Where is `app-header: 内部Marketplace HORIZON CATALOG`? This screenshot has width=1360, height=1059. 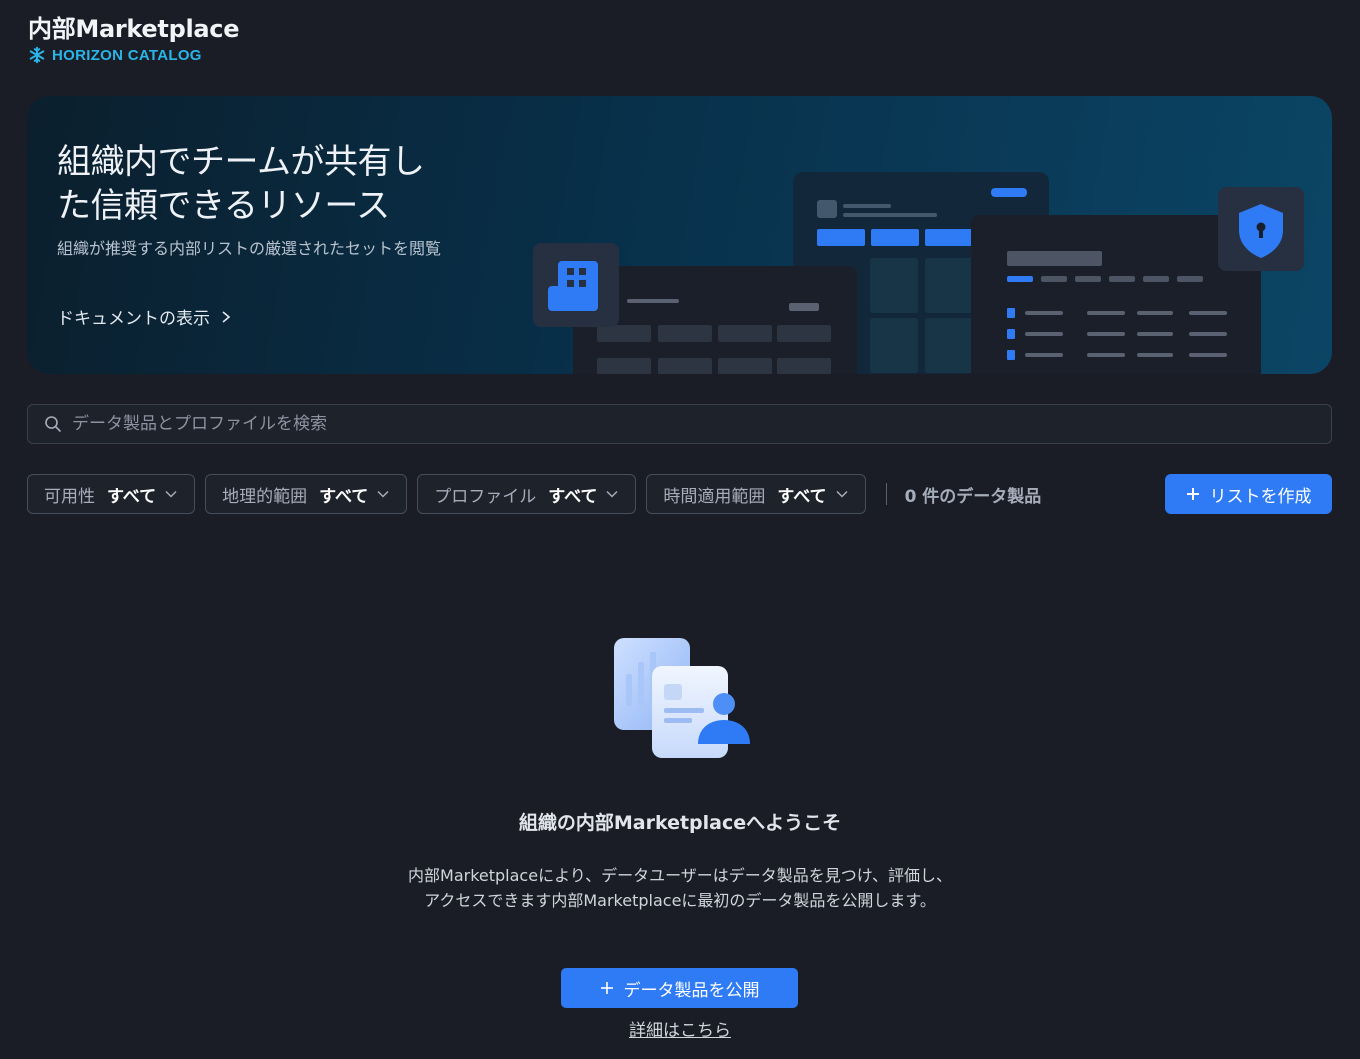 app-header: 内部Marketplace HORIZON CATALOG is located at coordinates (133, 39).